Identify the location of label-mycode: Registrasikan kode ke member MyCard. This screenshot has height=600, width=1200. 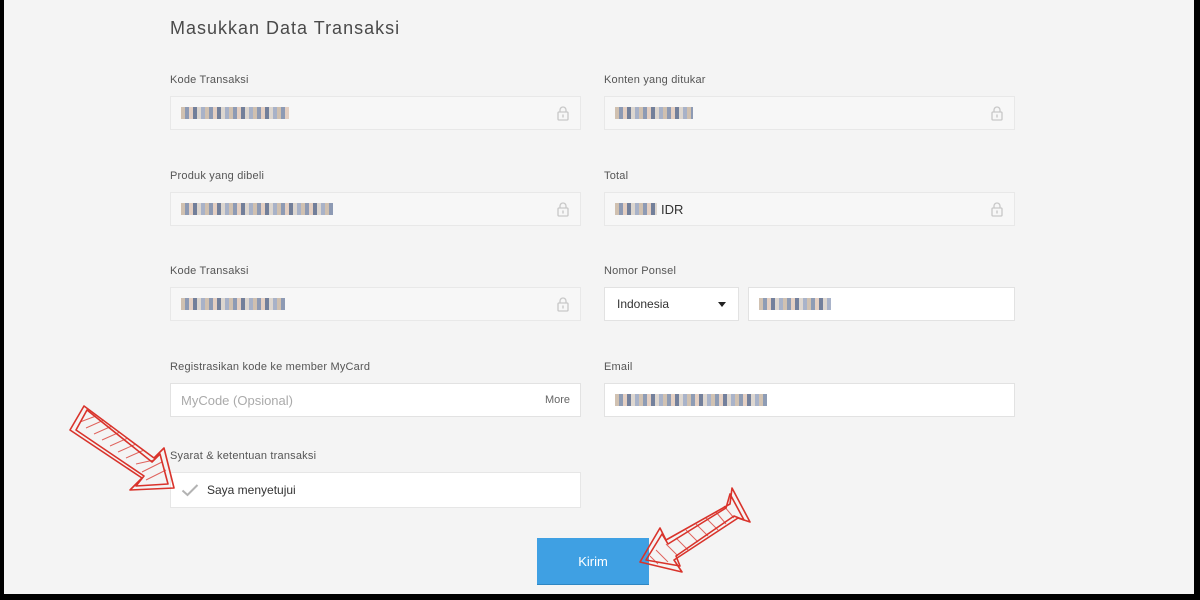
(270, 367).